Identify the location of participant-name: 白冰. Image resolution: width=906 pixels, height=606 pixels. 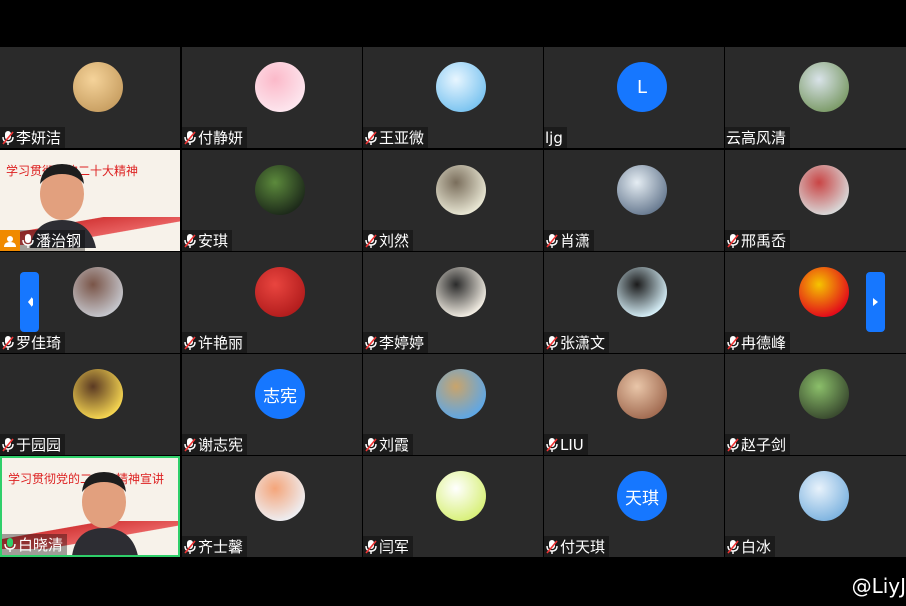
(756, 546).